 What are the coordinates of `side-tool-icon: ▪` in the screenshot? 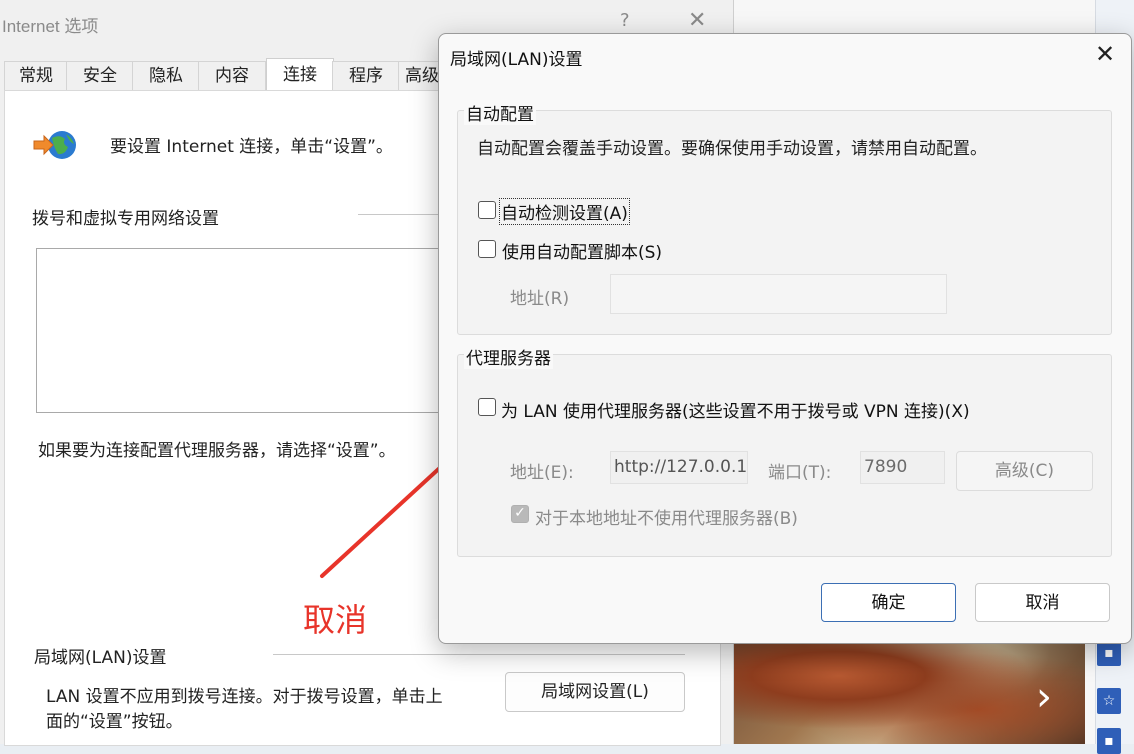 It's located at (1109, 741).